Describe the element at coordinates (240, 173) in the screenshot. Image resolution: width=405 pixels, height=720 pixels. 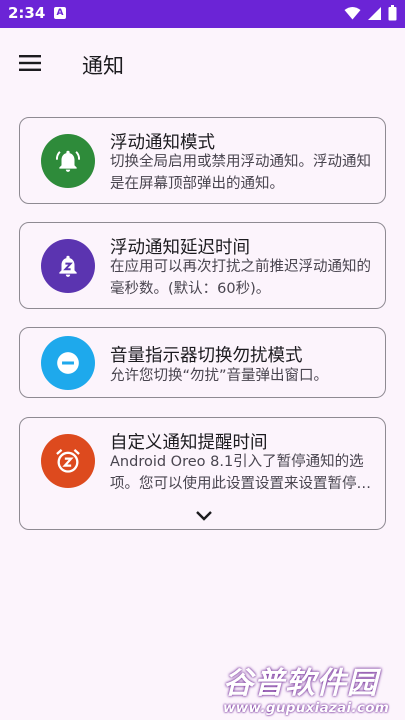
I see `setting-description: 切换全局启用或禁用浮动通知。浮动通知是在屏幕顶部弹出的通知。` at that location.